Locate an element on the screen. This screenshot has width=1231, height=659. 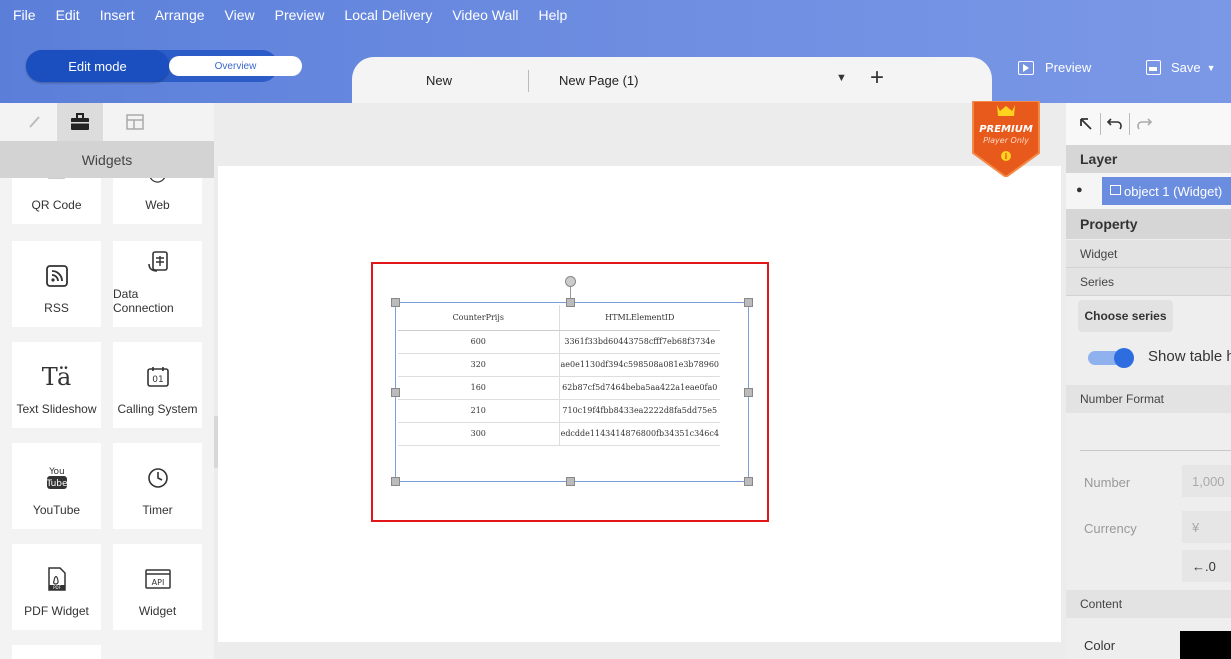
show-table-header-toggle is located at coordinates (1111, 358).